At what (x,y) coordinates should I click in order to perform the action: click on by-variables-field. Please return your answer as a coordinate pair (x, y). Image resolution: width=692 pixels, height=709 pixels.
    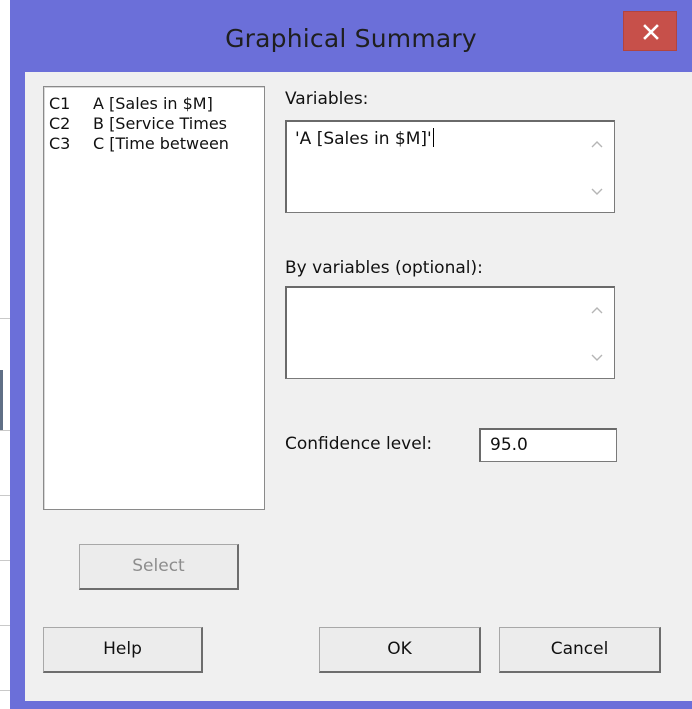
    Looking at the image, I should click on (450, 332).